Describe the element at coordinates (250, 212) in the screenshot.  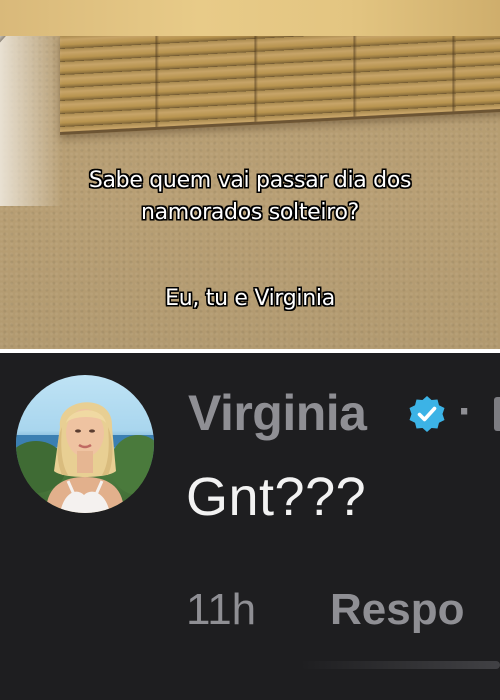
I see `video-caption-line-2: namorados solteiro?` at that location.